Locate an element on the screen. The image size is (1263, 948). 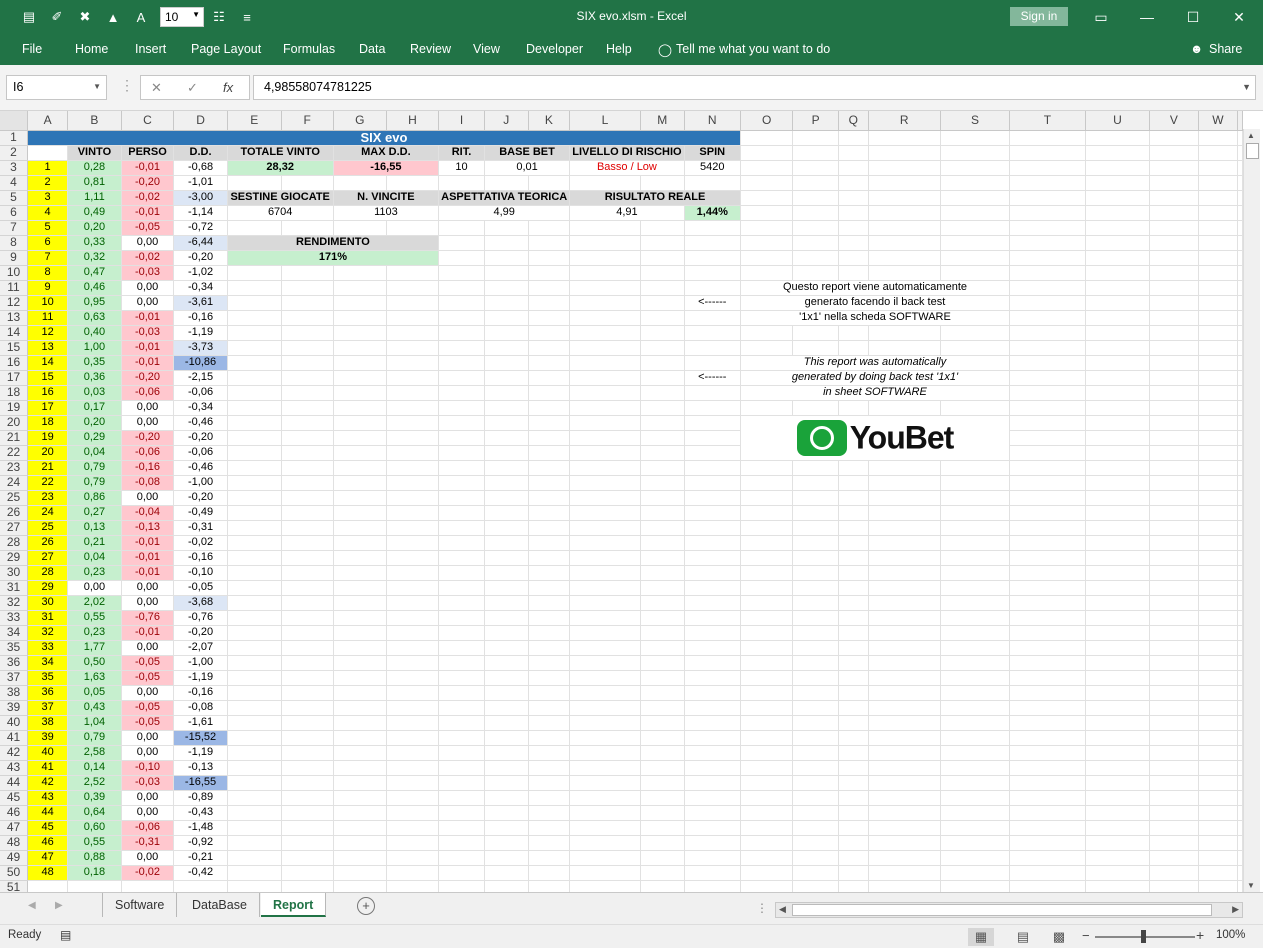
vinto-value: 0,40 is located at coordinates (94, 333).